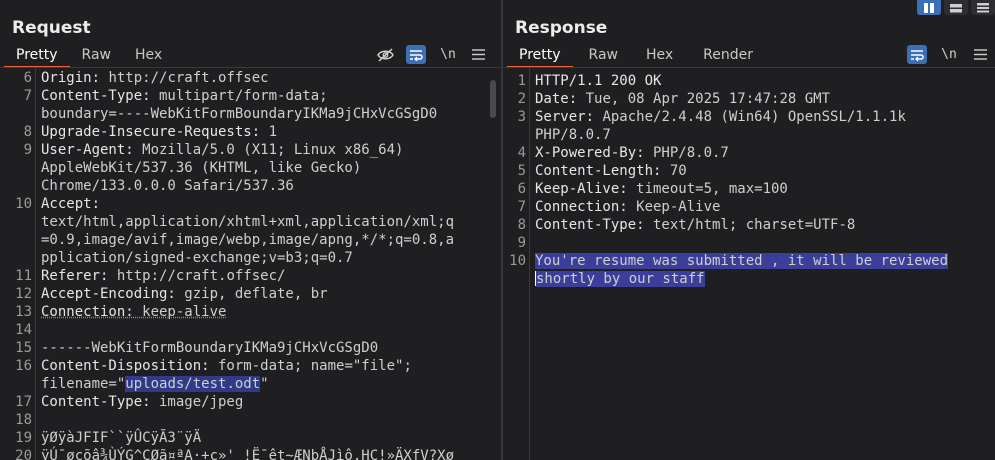 Image resolution: width=995 pixels, height=460 pixels. What do you see at coordinates (23, 312) in the screenshot?
I see `line-number: 13` at bounding box center [23, 312].